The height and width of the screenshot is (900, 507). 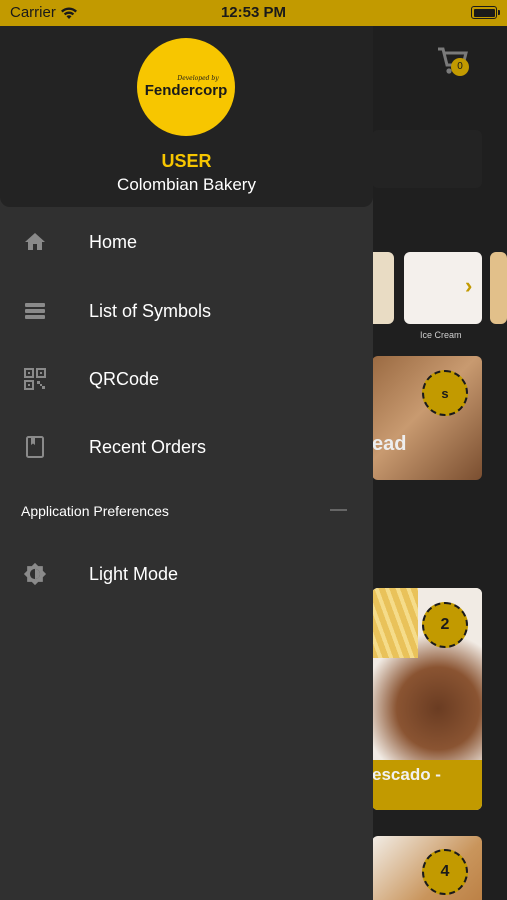 What do you see at coordinates (186, 574) in the screenshot?
I see `menu-item-light-mode: Light Mode` at bounding box center [186, 574].